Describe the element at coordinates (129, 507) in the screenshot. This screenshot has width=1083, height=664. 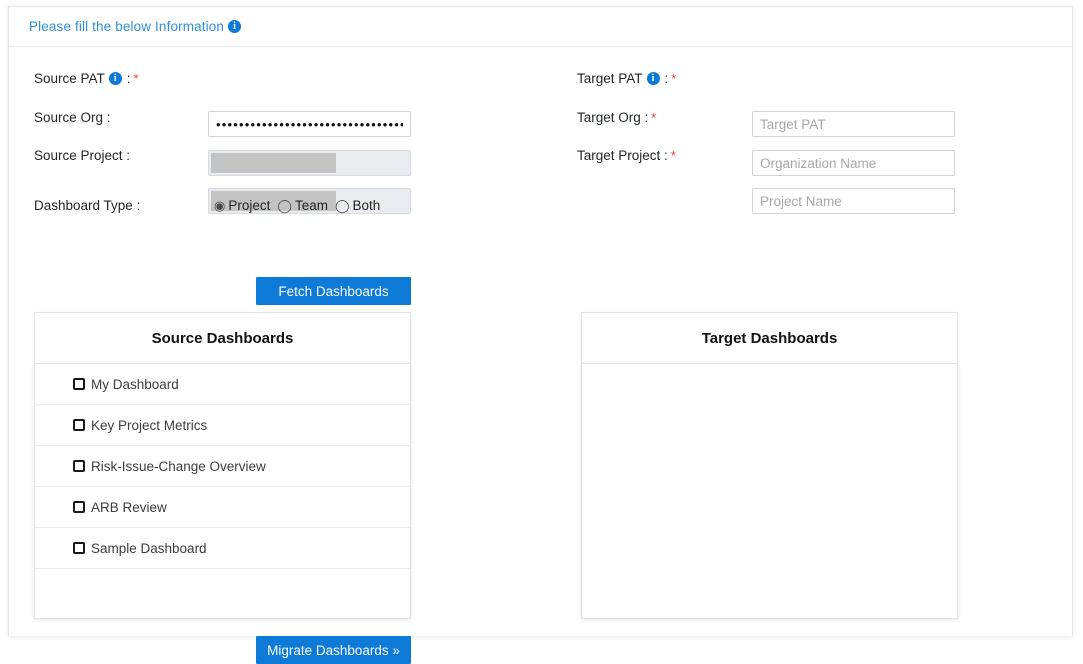
I see `list-item-label: ARB Review` at that location.